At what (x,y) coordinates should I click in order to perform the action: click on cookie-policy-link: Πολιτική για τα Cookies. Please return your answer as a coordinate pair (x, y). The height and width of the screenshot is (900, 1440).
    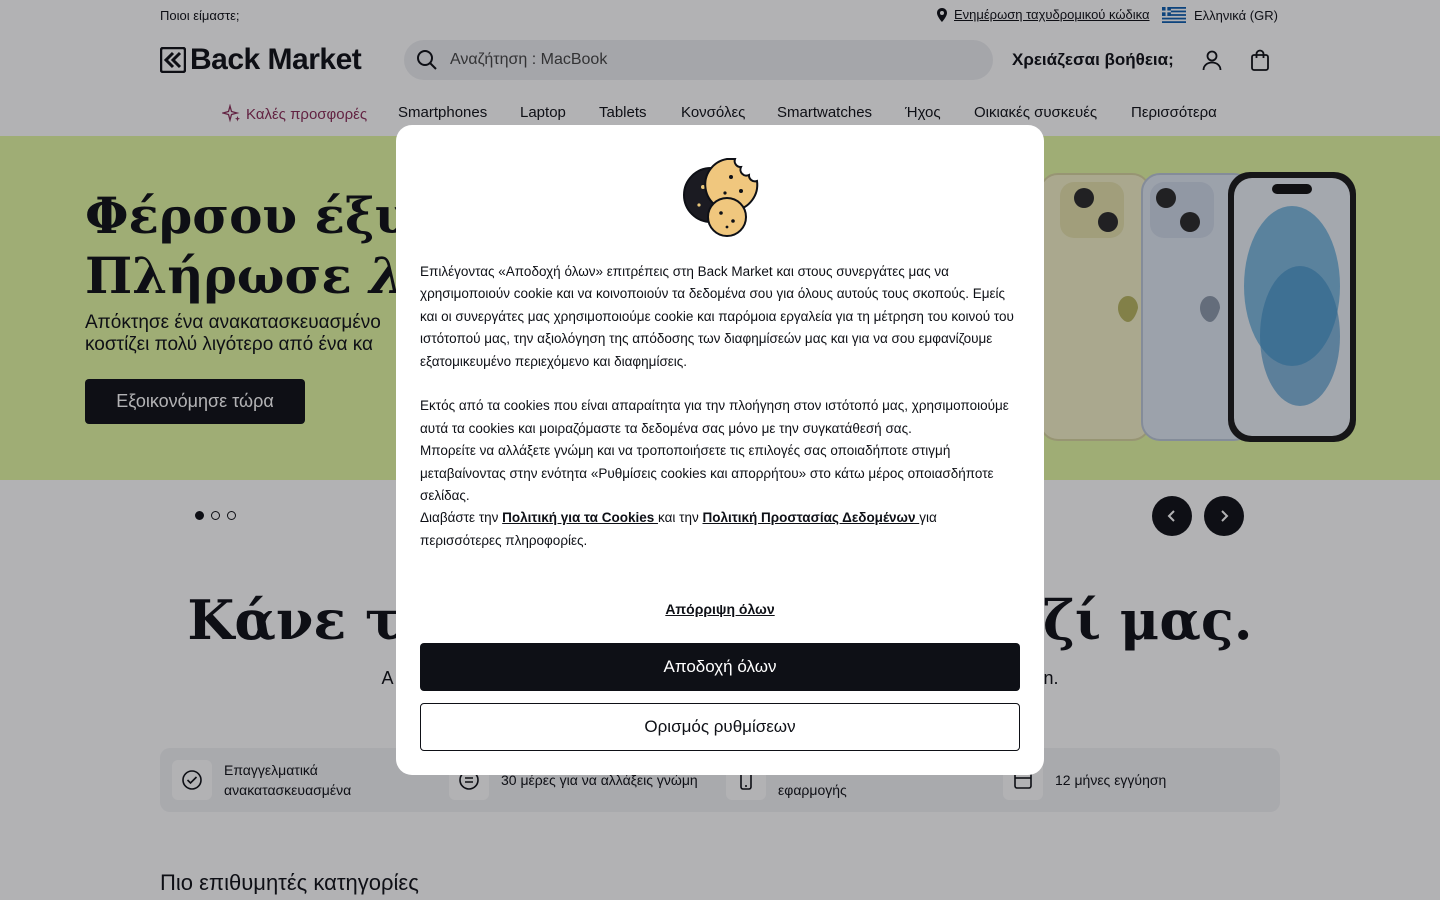
    Looking at the image, I should click on (580, 517).